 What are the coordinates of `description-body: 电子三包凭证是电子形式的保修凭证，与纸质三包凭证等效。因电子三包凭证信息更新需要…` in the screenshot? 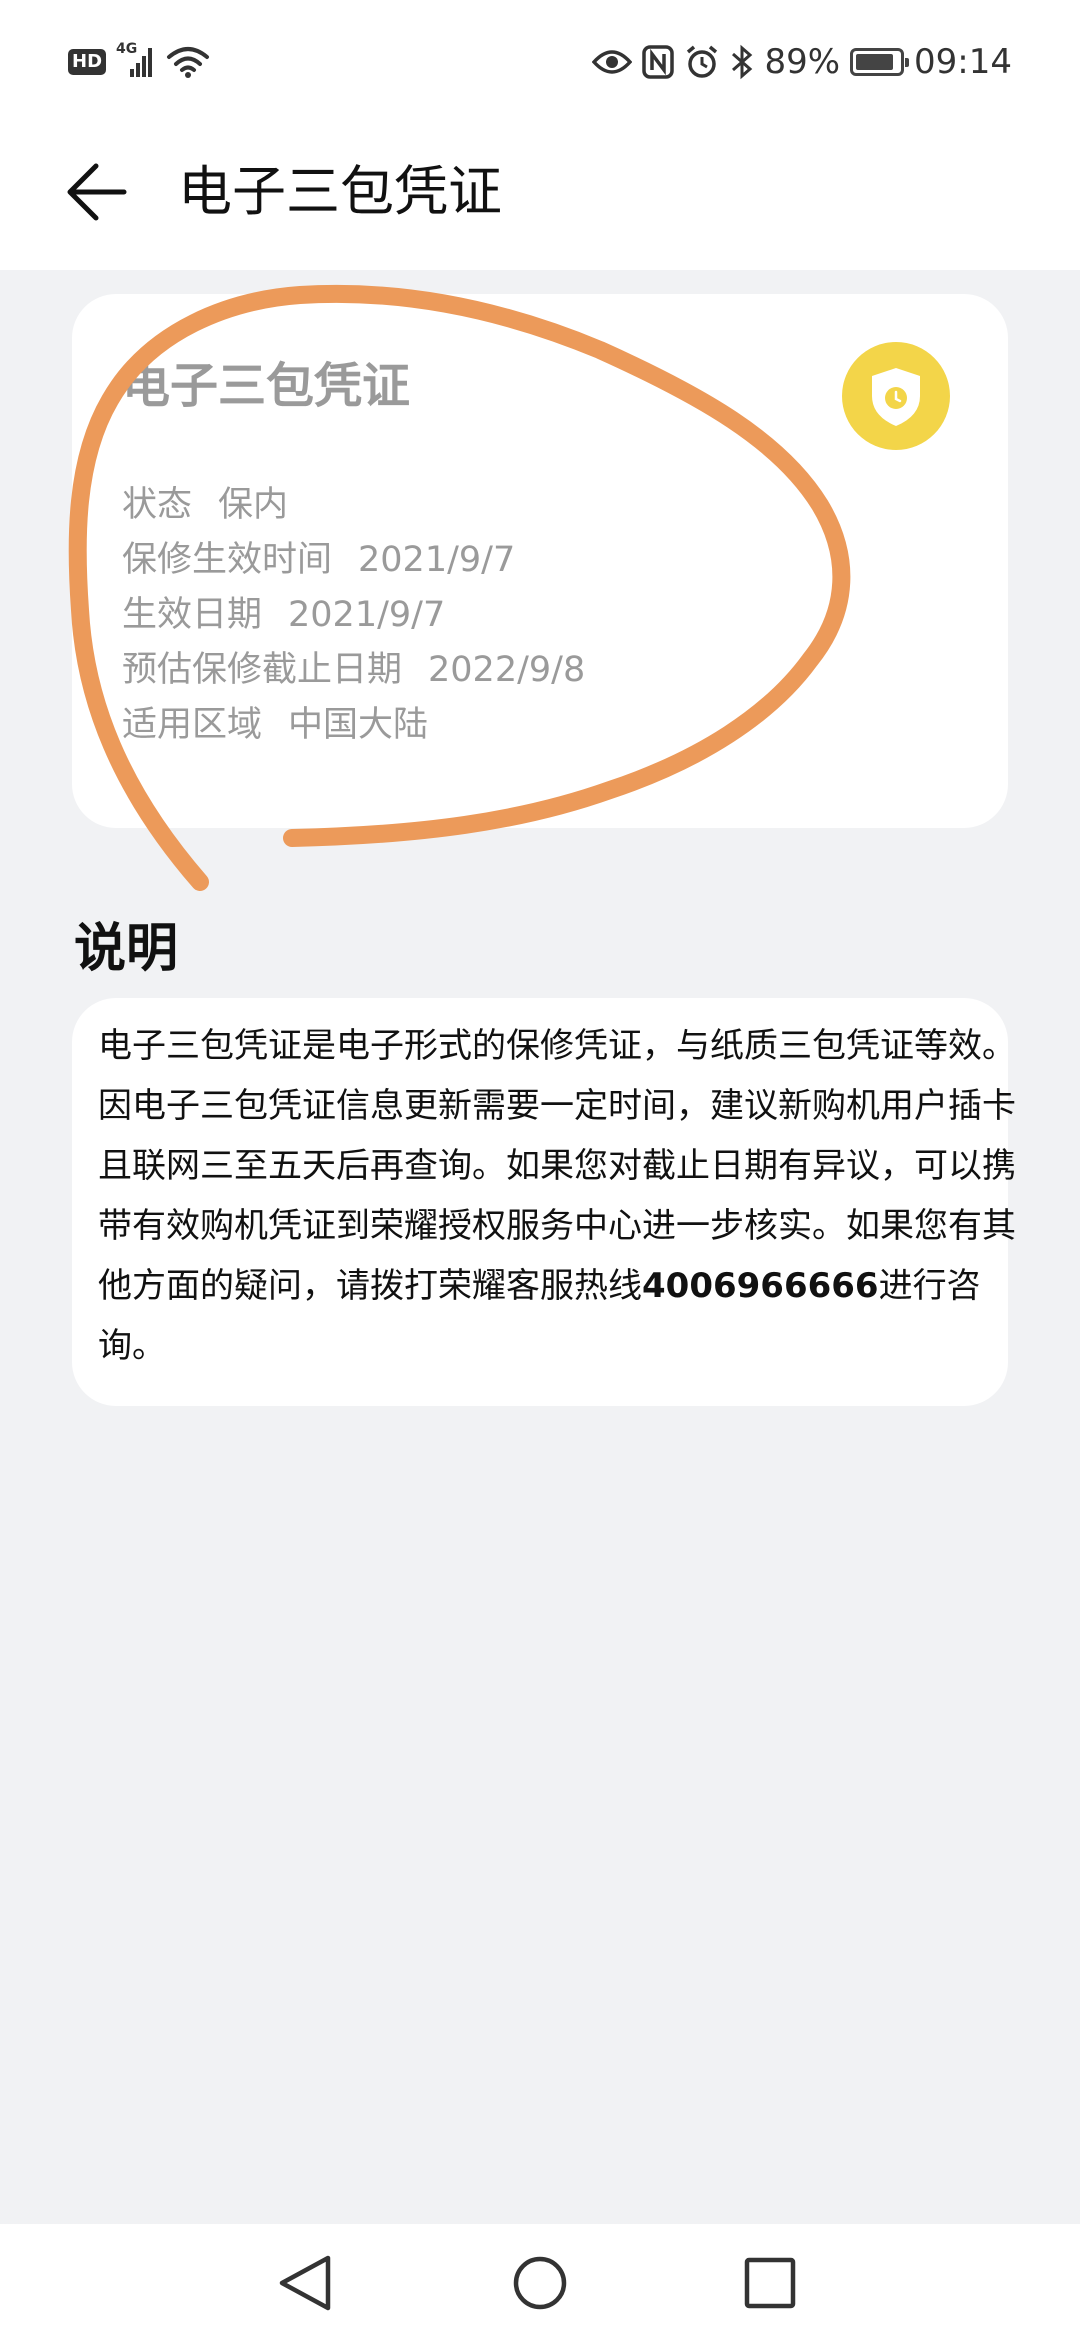 It's located at (557, 1166).